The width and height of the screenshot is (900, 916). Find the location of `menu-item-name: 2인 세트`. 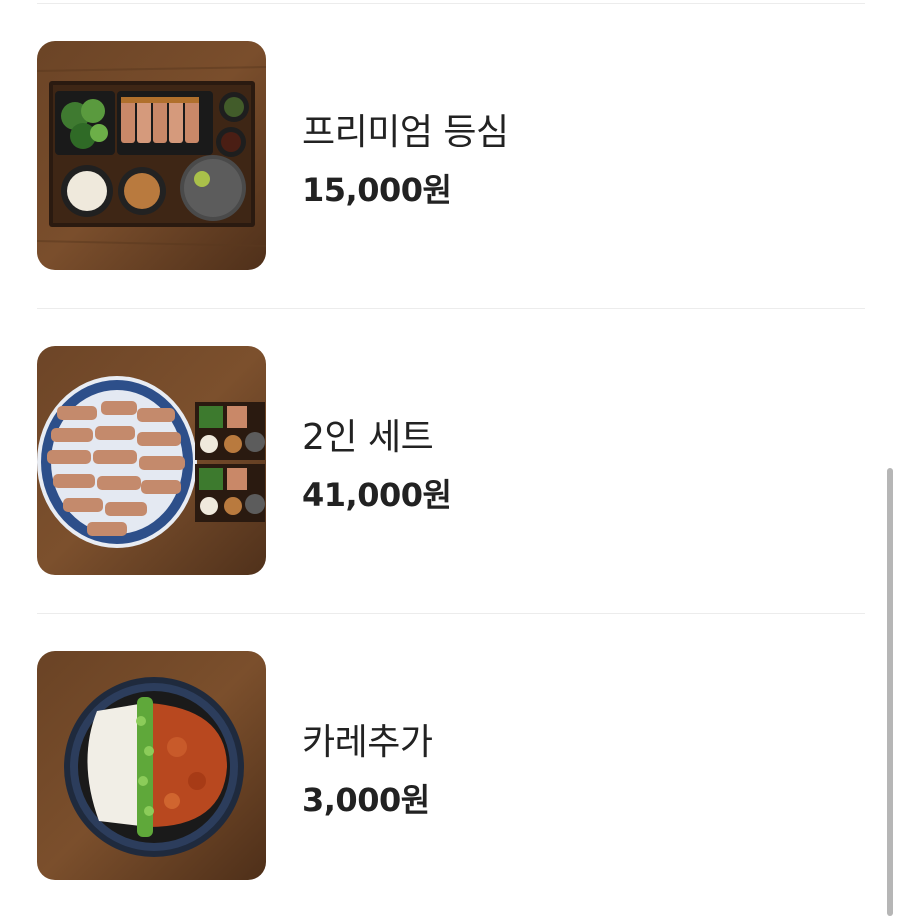

menu-item-name: 2인 세트 is located at coordinates (368, 437).